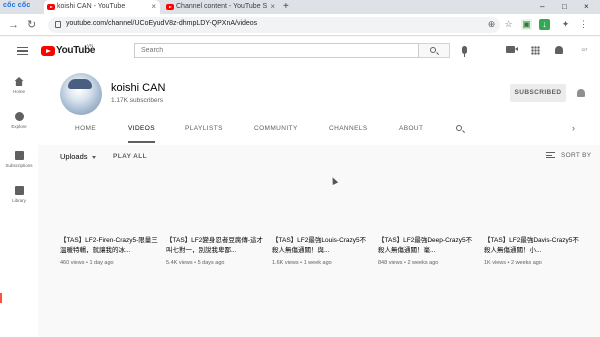 The height and width of the screenshot is (337, 600). Describe the element at coordinates (19, 81) in the screenshot. I see `home-icon` at that location.